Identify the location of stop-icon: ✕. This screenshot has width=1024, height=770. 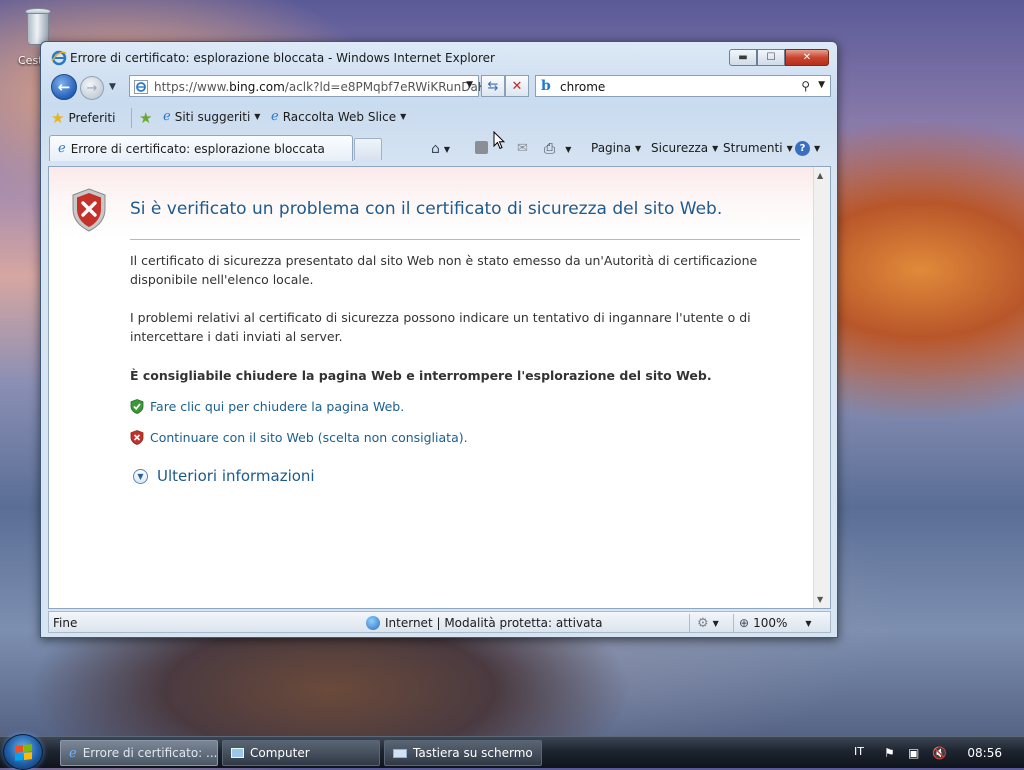
(517, 86).